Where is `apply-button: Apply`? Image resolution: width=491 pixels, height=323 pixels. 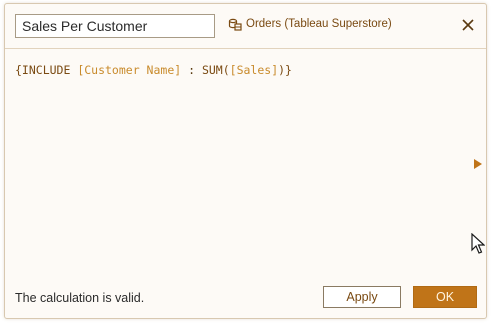
apply-button: Apply is located at coordinates (362, 297).